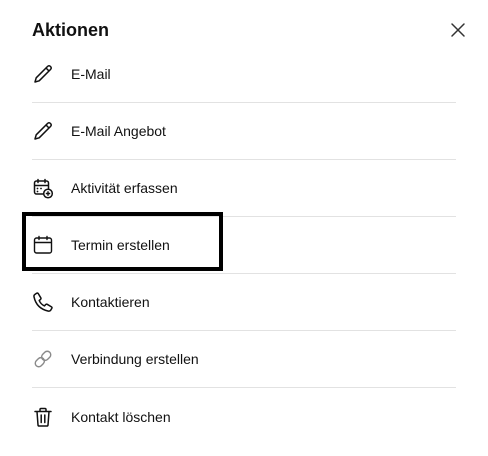  Describe the element at coordinates (244, 416) in the screenshot. I see `action-delete-contact: Kontakt löschen` at that location.